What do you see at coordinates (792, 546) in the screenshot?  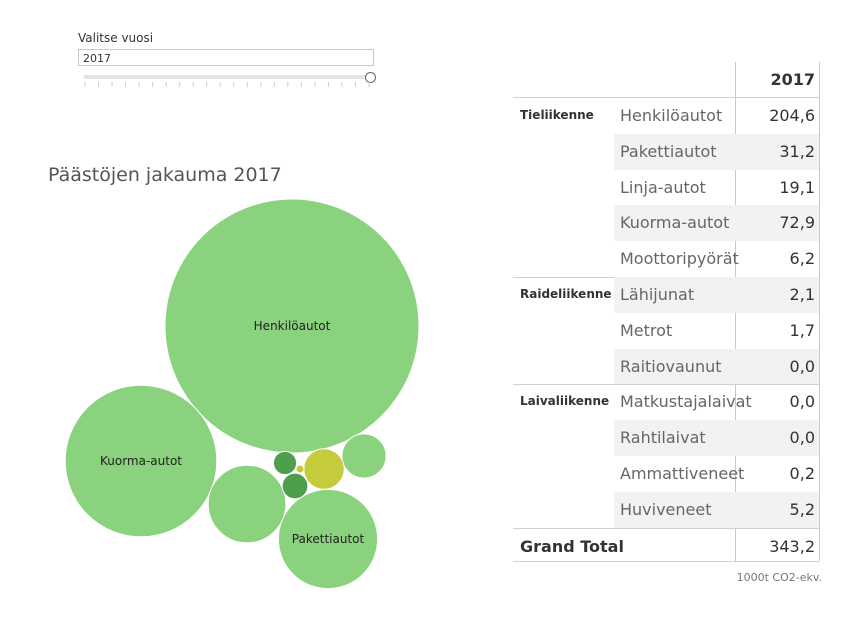 I see `grand-total-value: 343,2` at bounding box center [792, 546].